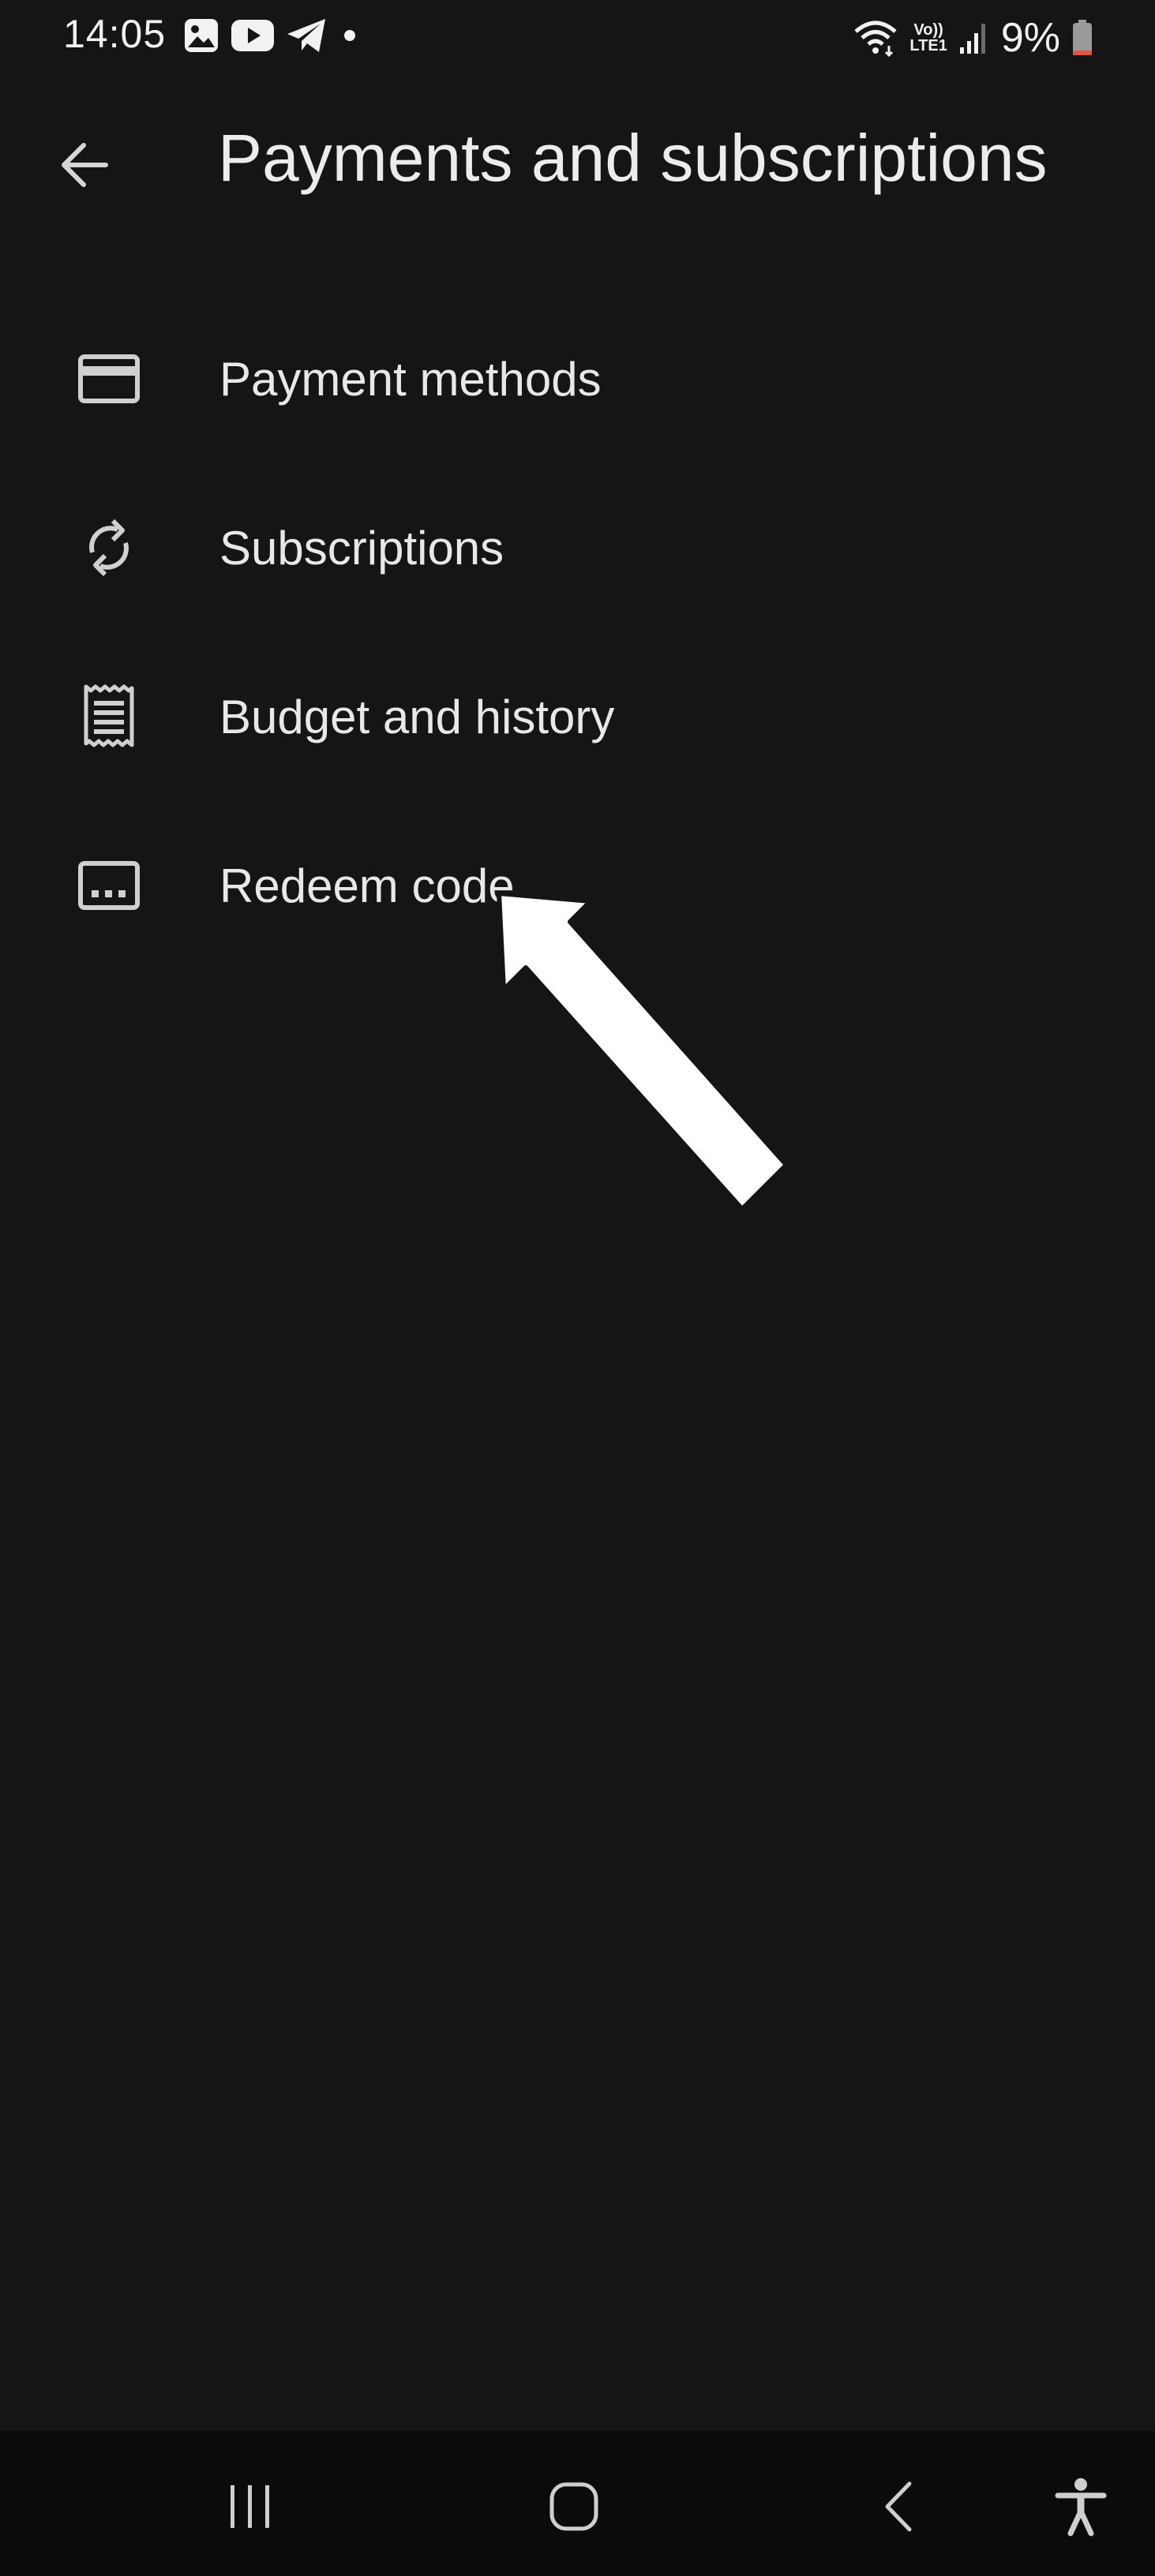 The height and width of the screenshot is (2576, 1155). I want to click on signal-icon, so click(974, 38).